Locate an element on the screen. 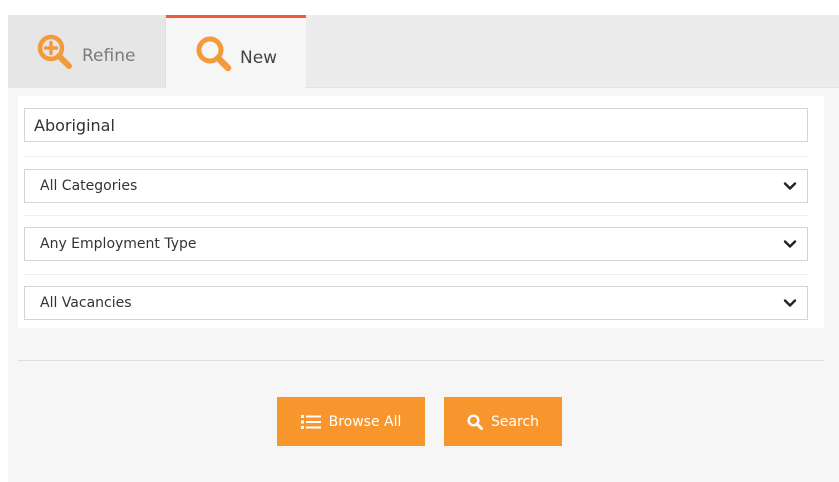 The image size is (839, 482). browse-all-button: Browse All is located at coordinates (351, 421).